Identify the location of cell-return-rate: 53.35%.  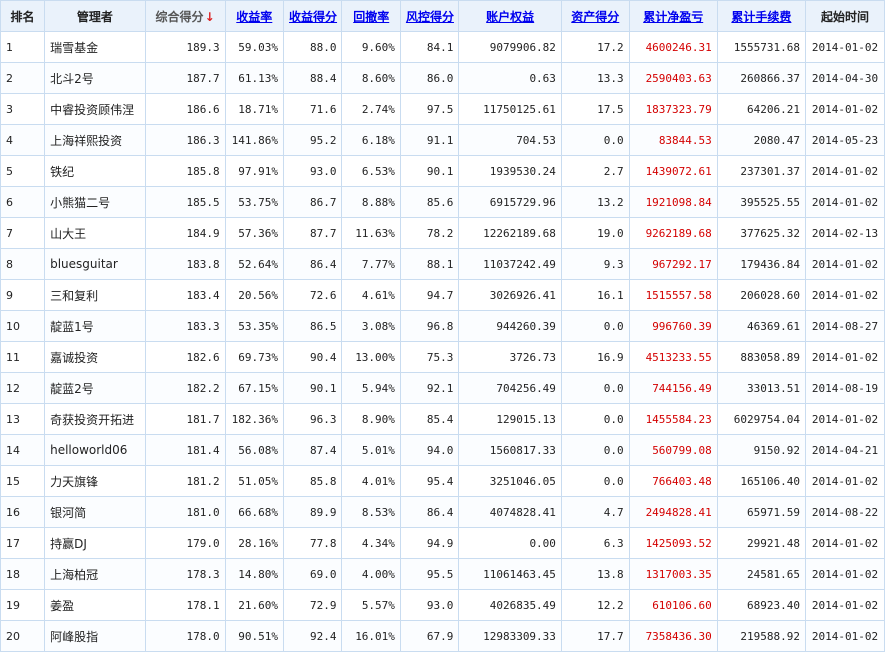
(254, 326).